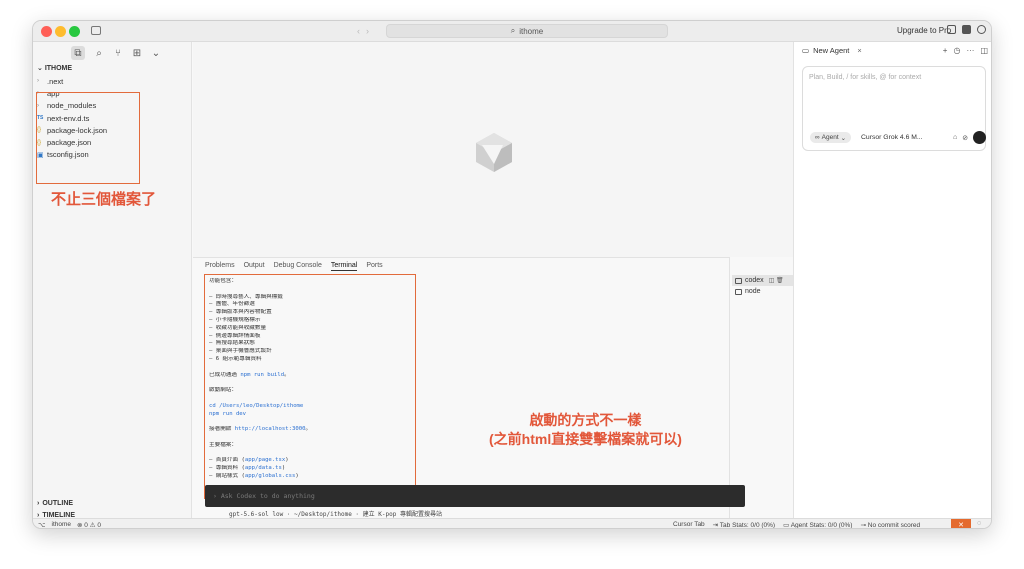  What do you see at coordinates (310, 386) in the screenshot?
I see `annotation-box-terminal` at bounding box center [310, 386].